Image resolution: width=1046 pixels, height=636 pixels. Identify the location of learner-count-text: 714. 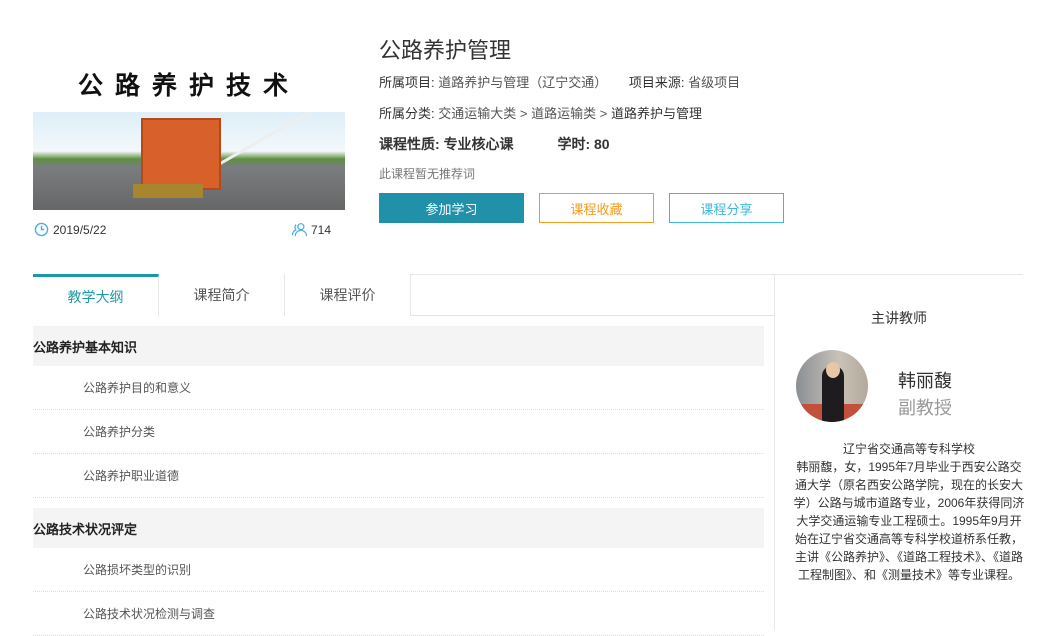
(321, 229).